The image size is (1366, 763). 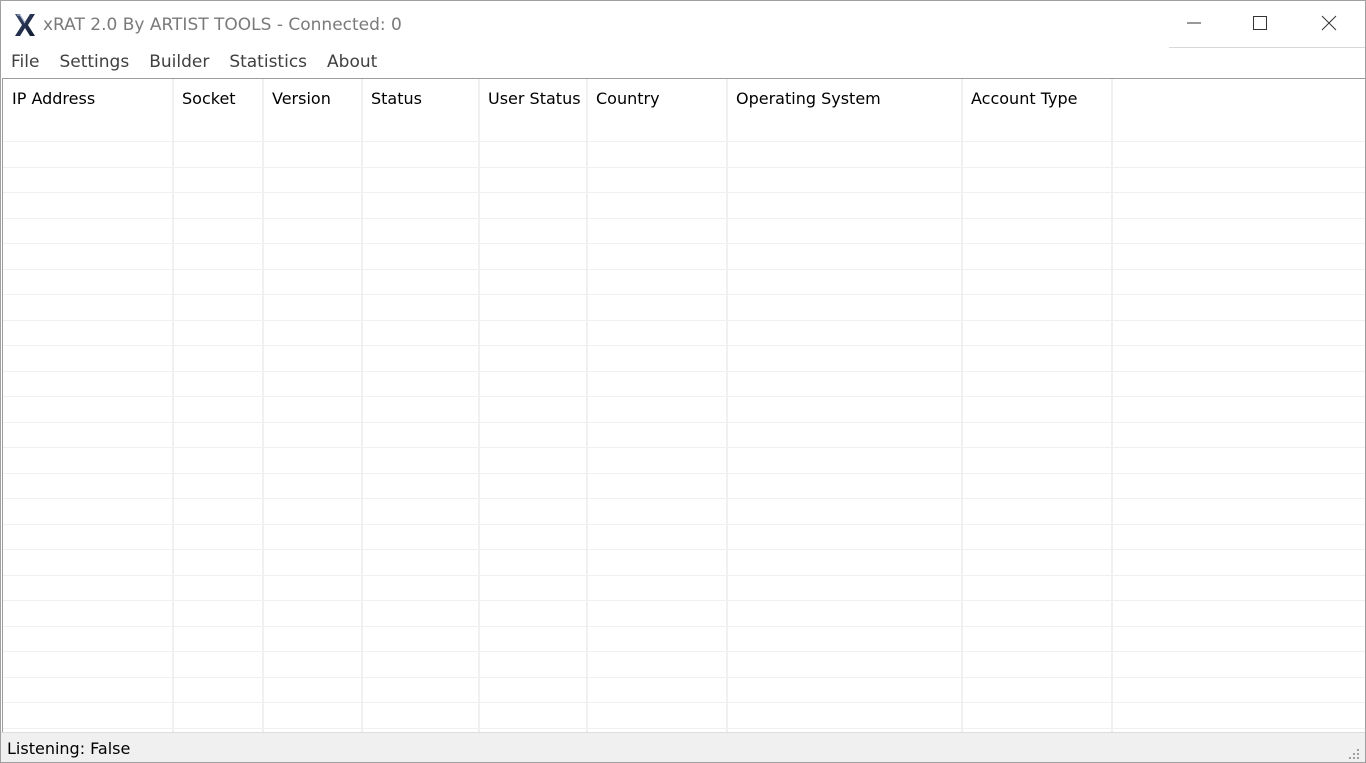 I want to click on maximize-button, so click(x=1260, y=24).